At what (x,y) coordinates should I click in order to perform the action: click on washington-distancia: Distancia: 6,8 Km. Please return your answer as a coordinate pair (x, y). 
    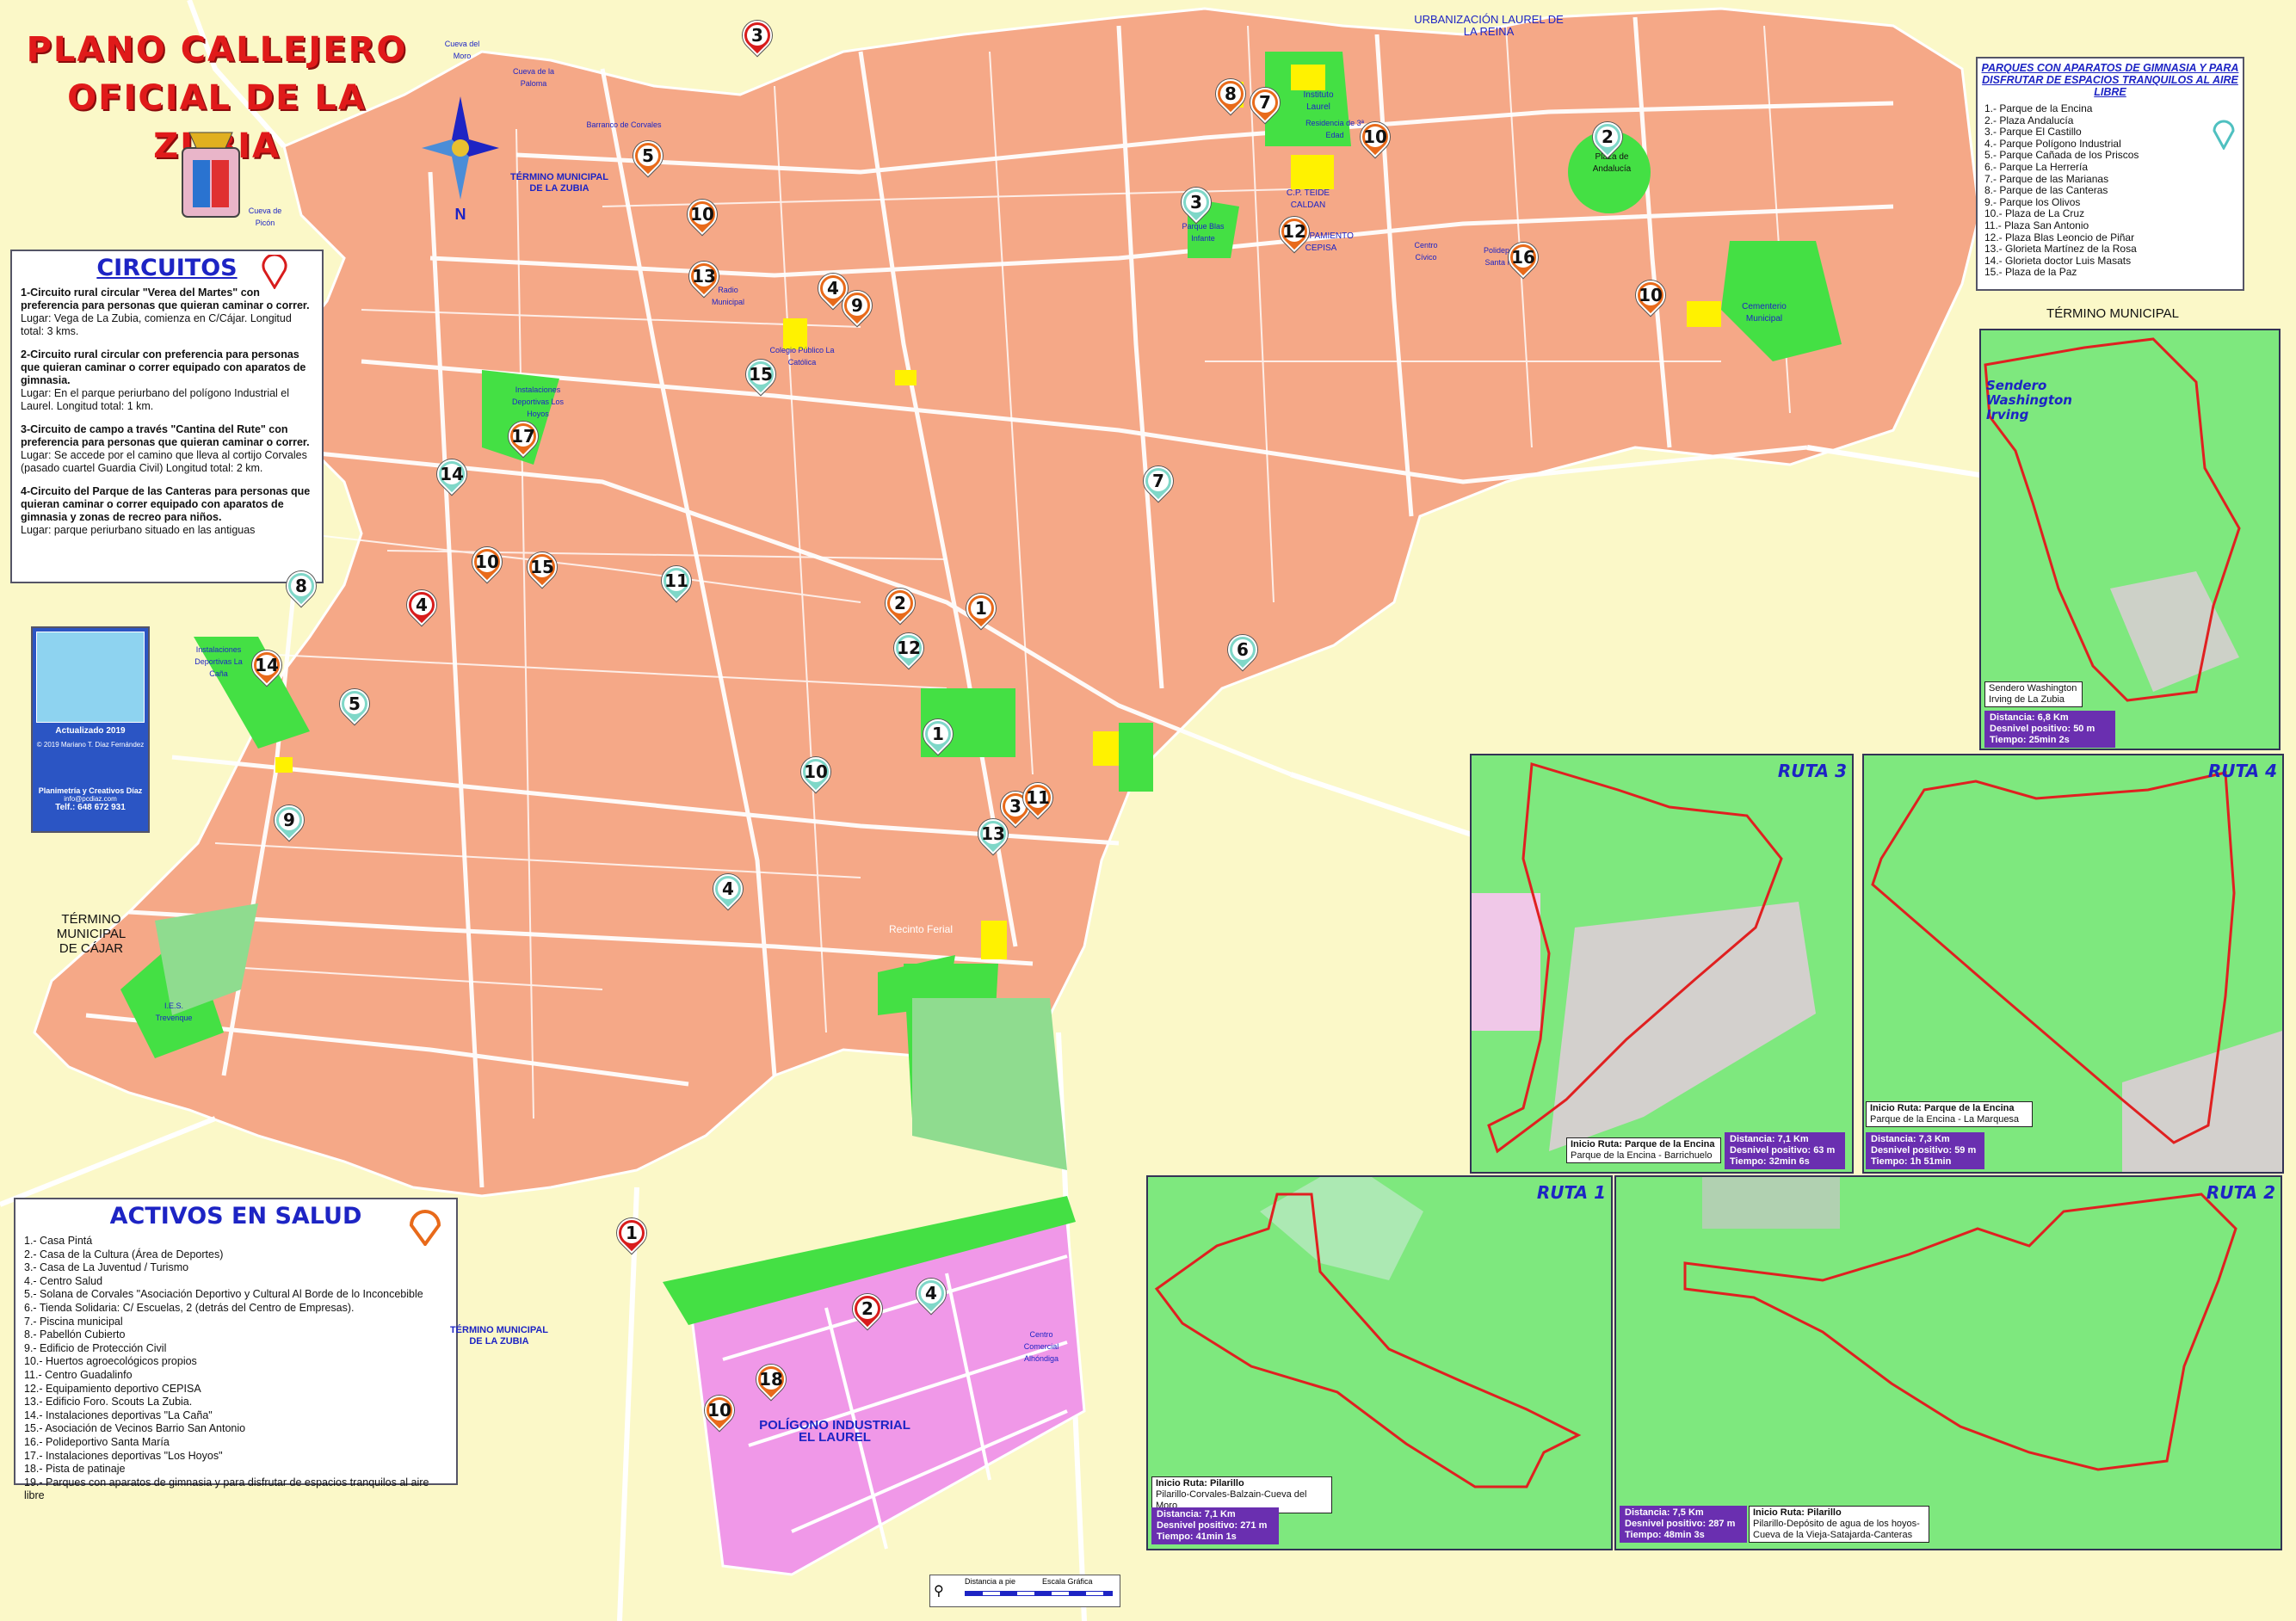
    Looking at the image, I should click on (2029, 717).